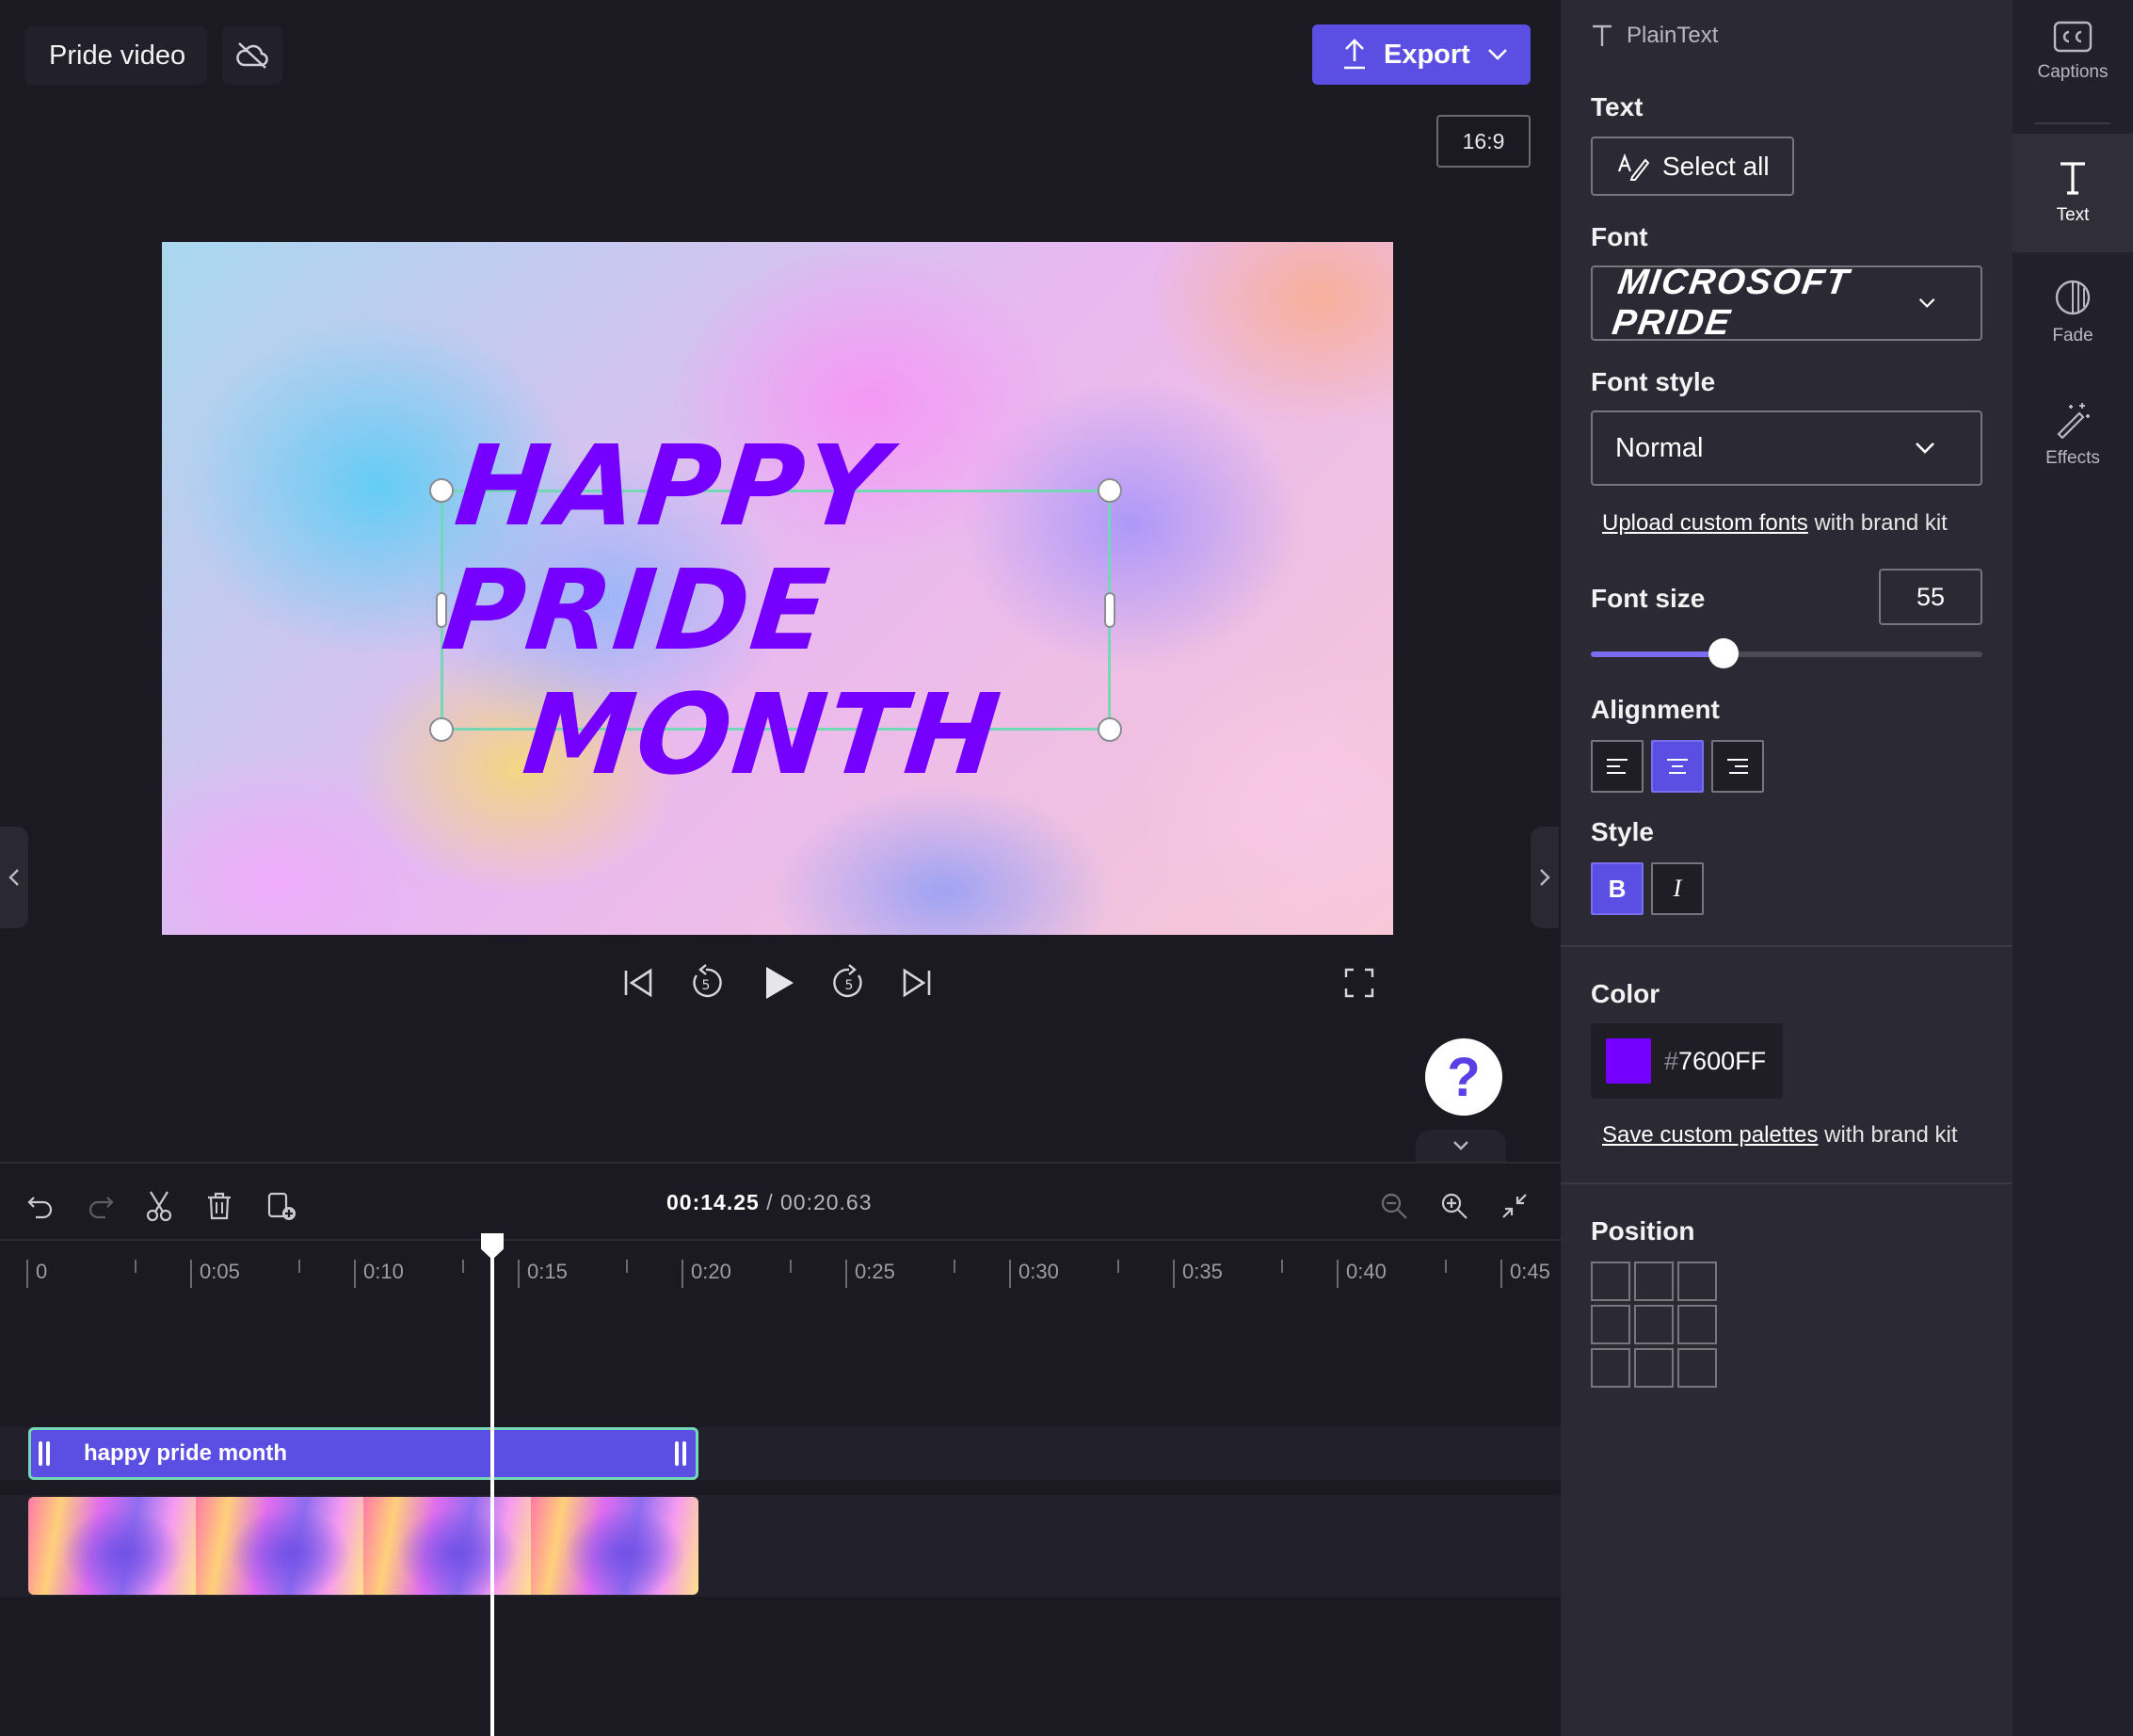  I want to click on ruler-label: 0:45, so click(1530, 1271).